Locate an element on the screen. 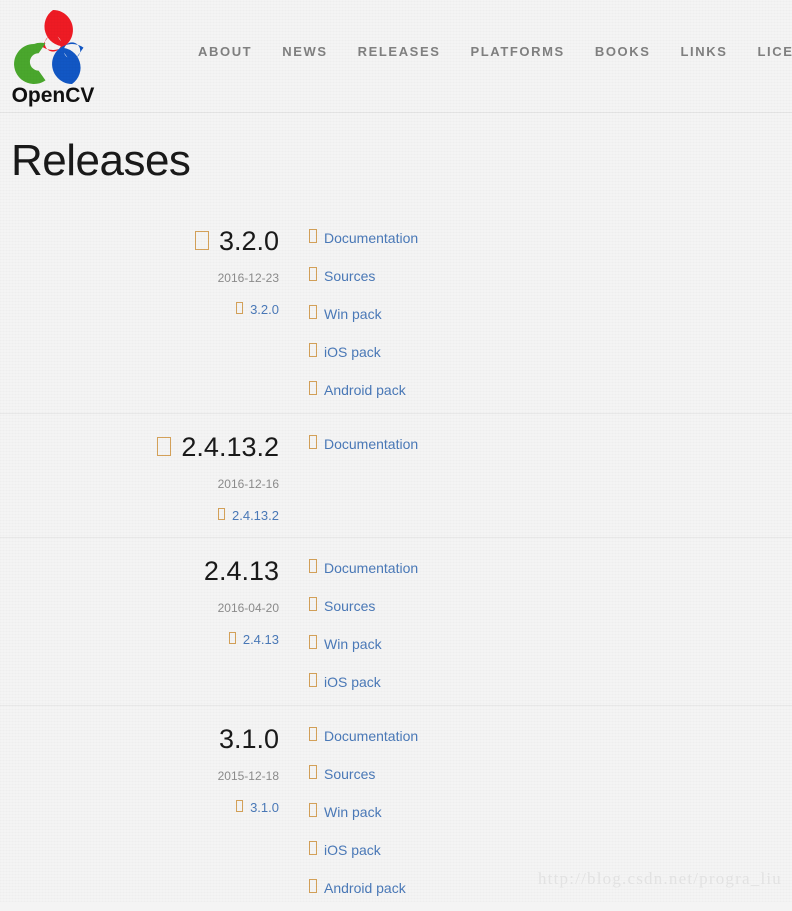 The height and width of the screenshot is (911, 792). opencv-logo-mark: OpenCV is located at coordinates (53, 55).